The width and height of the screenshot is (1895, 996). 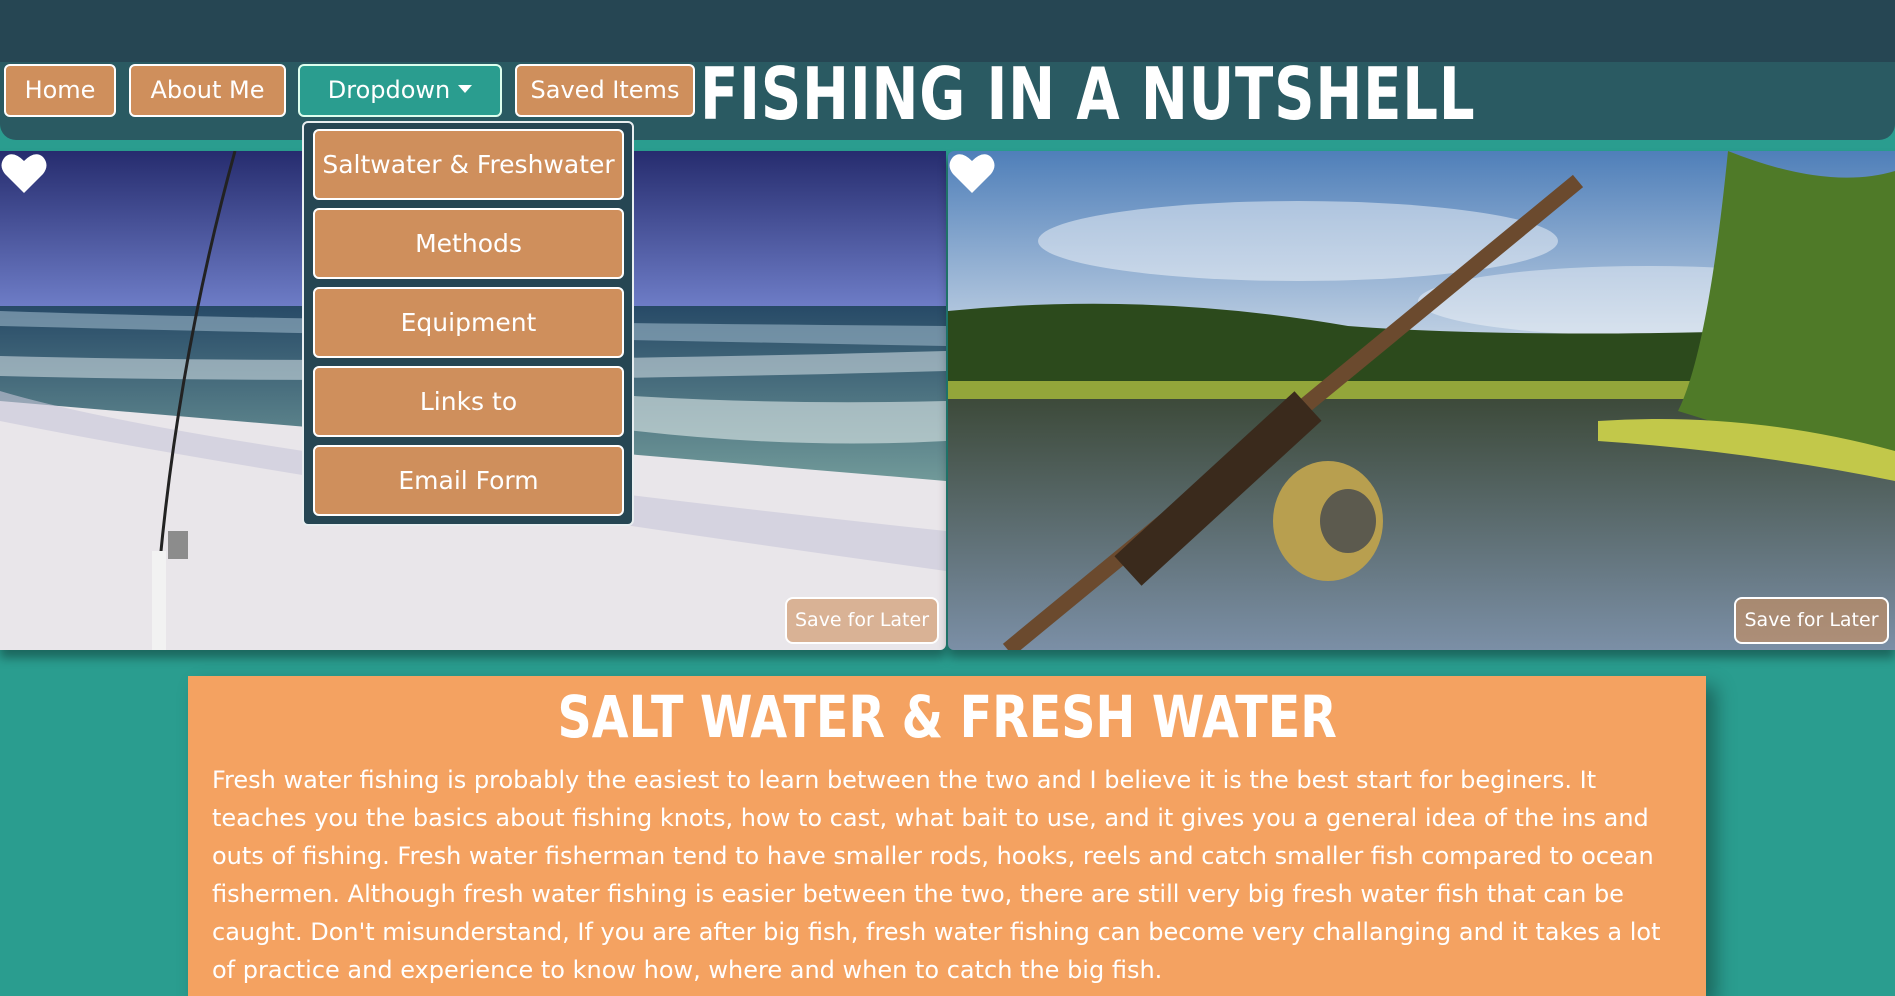 I want to click on caret-down-icon, so click(x=465, y=89).